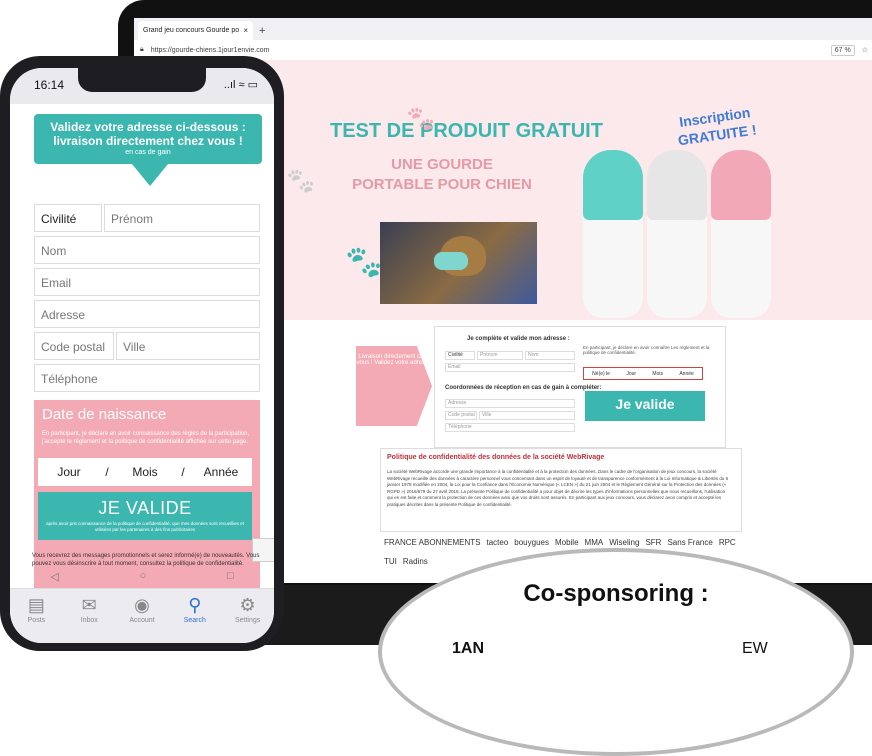  I want to click on banner-arrow, so click(150, 175).